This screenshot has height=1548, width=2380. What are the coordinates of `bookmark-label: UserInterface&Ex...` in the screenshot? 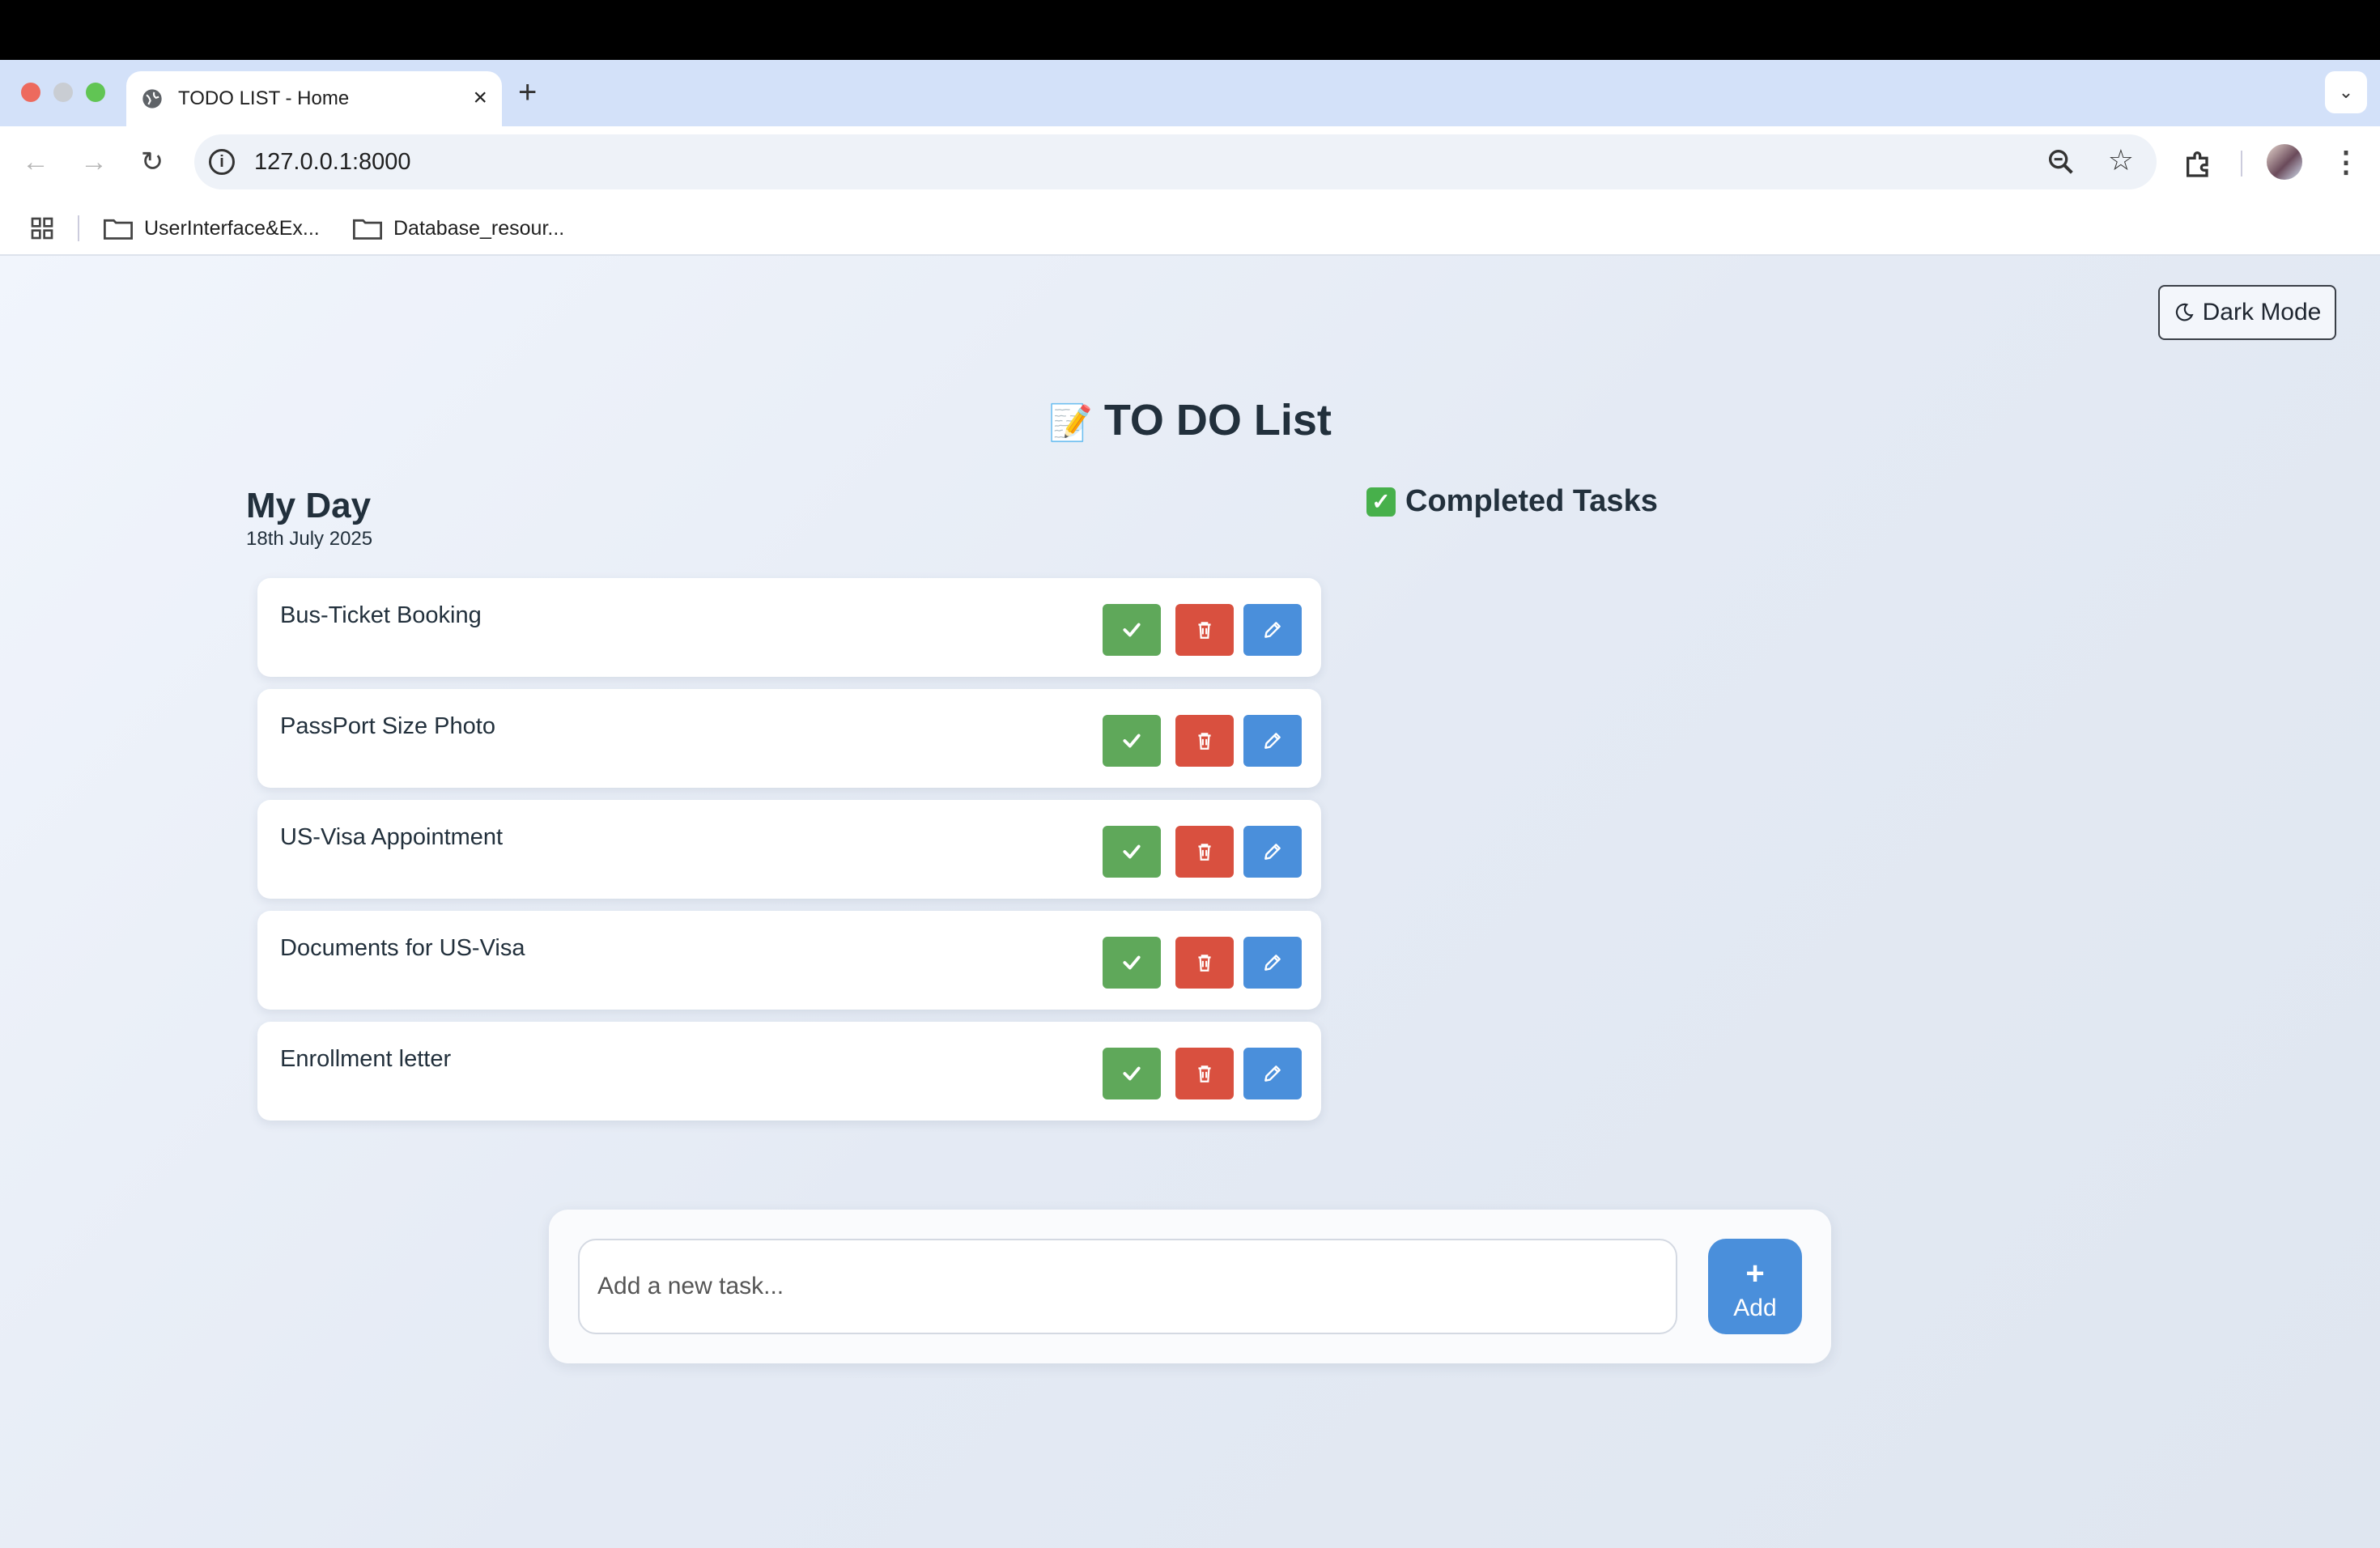 It's located at (232, 228).